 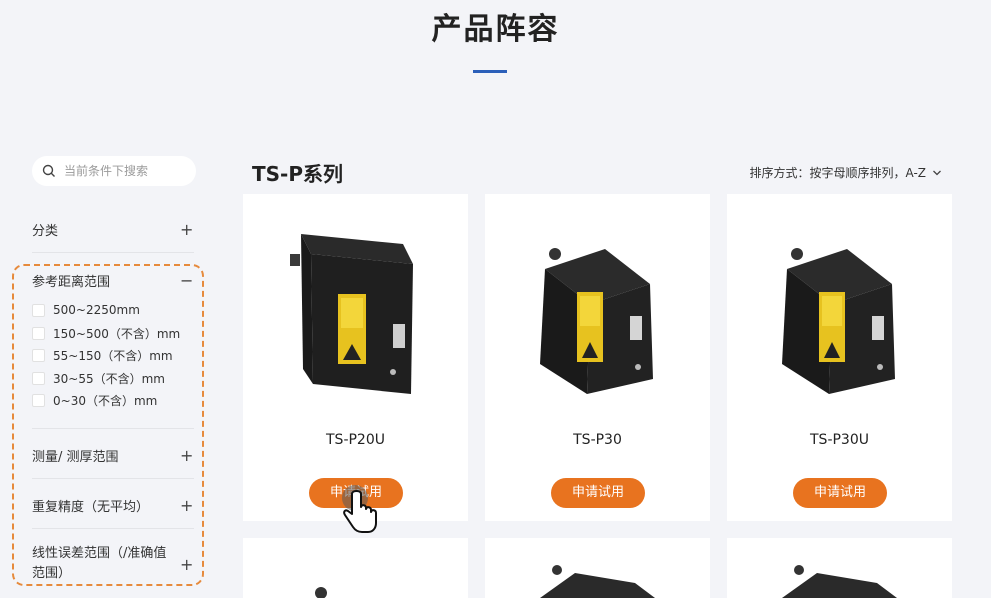 I want to click on filter-repeatability: 重复精度（无平均） +, so click(x=112, y=505).